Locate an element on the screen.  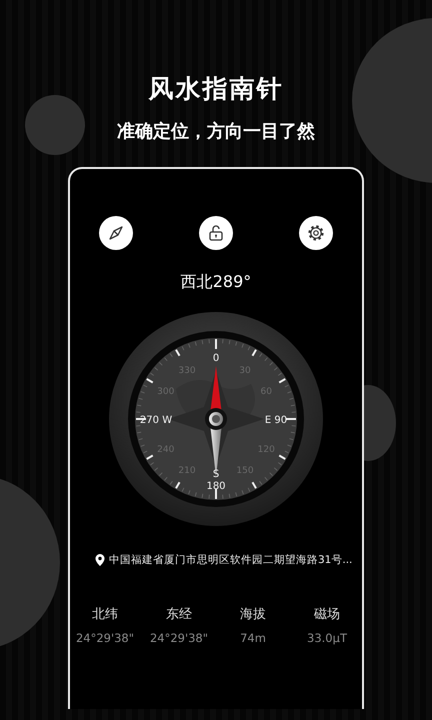
app-title: 风水指南针 is located at coordinates (216, 89).